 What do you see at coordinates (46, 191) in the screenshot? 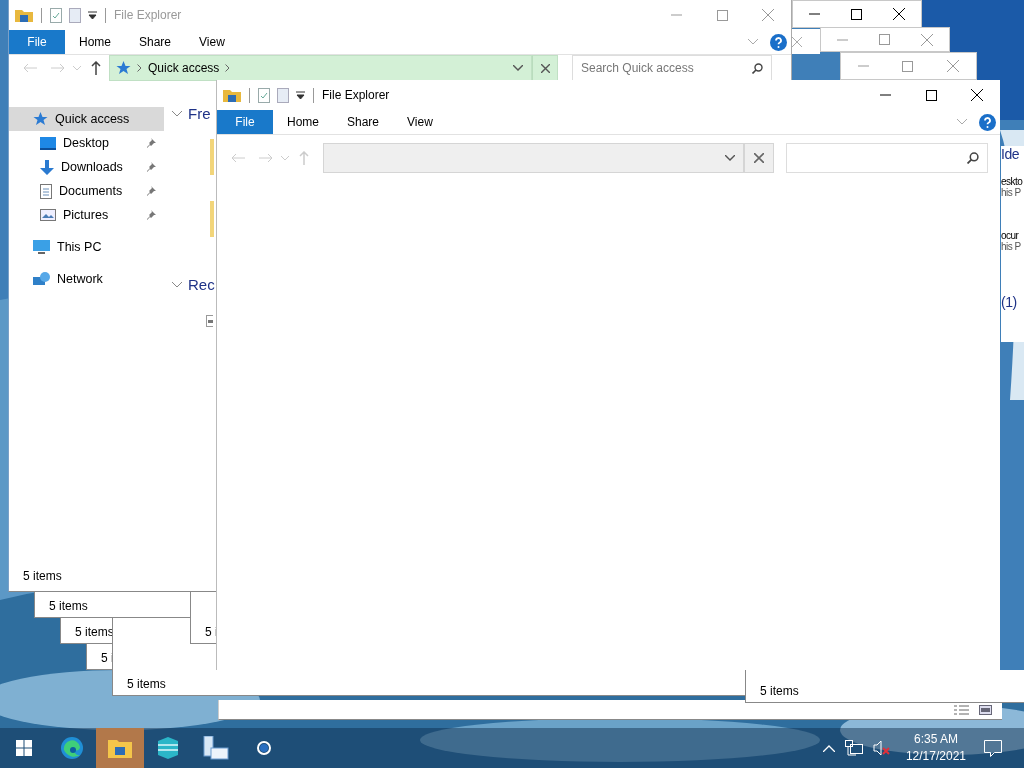
I see `document-icon` at bounding box center [46, 191].